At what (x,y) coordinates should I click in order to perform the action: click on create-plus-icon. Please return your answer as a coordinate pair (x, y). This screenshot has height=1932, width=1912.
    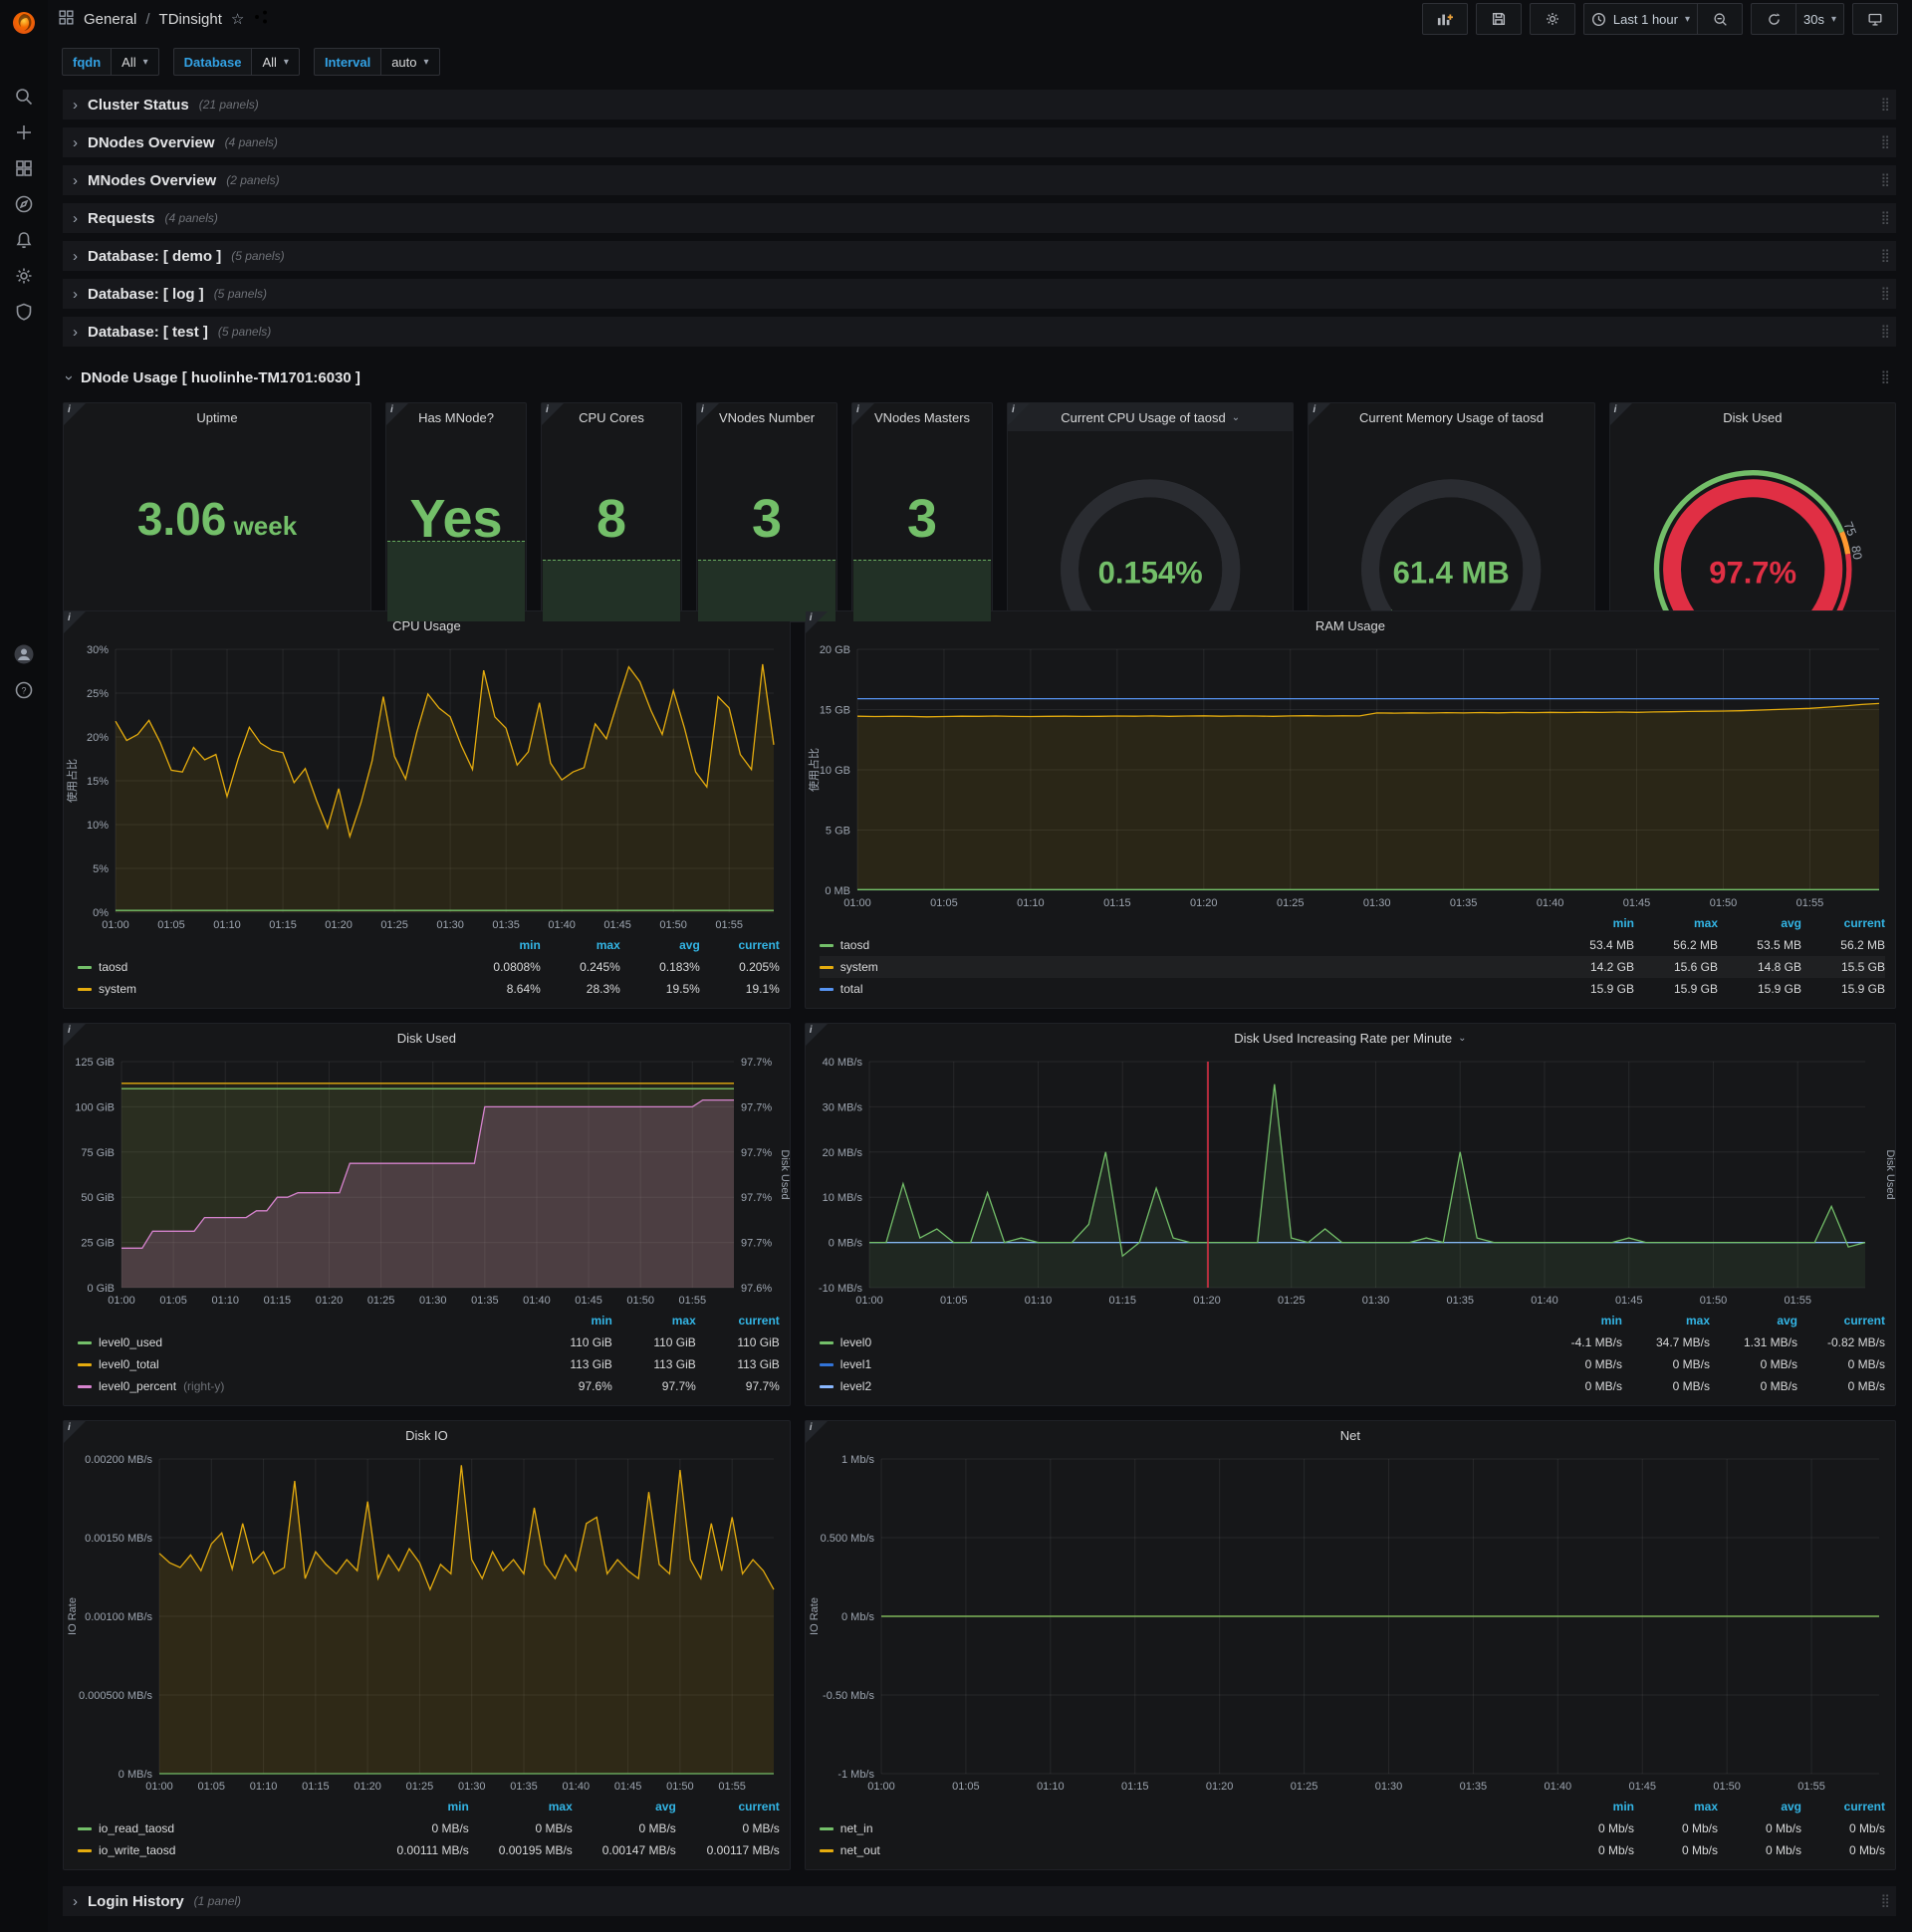
    Looking at the image, I should click on (24, 132).